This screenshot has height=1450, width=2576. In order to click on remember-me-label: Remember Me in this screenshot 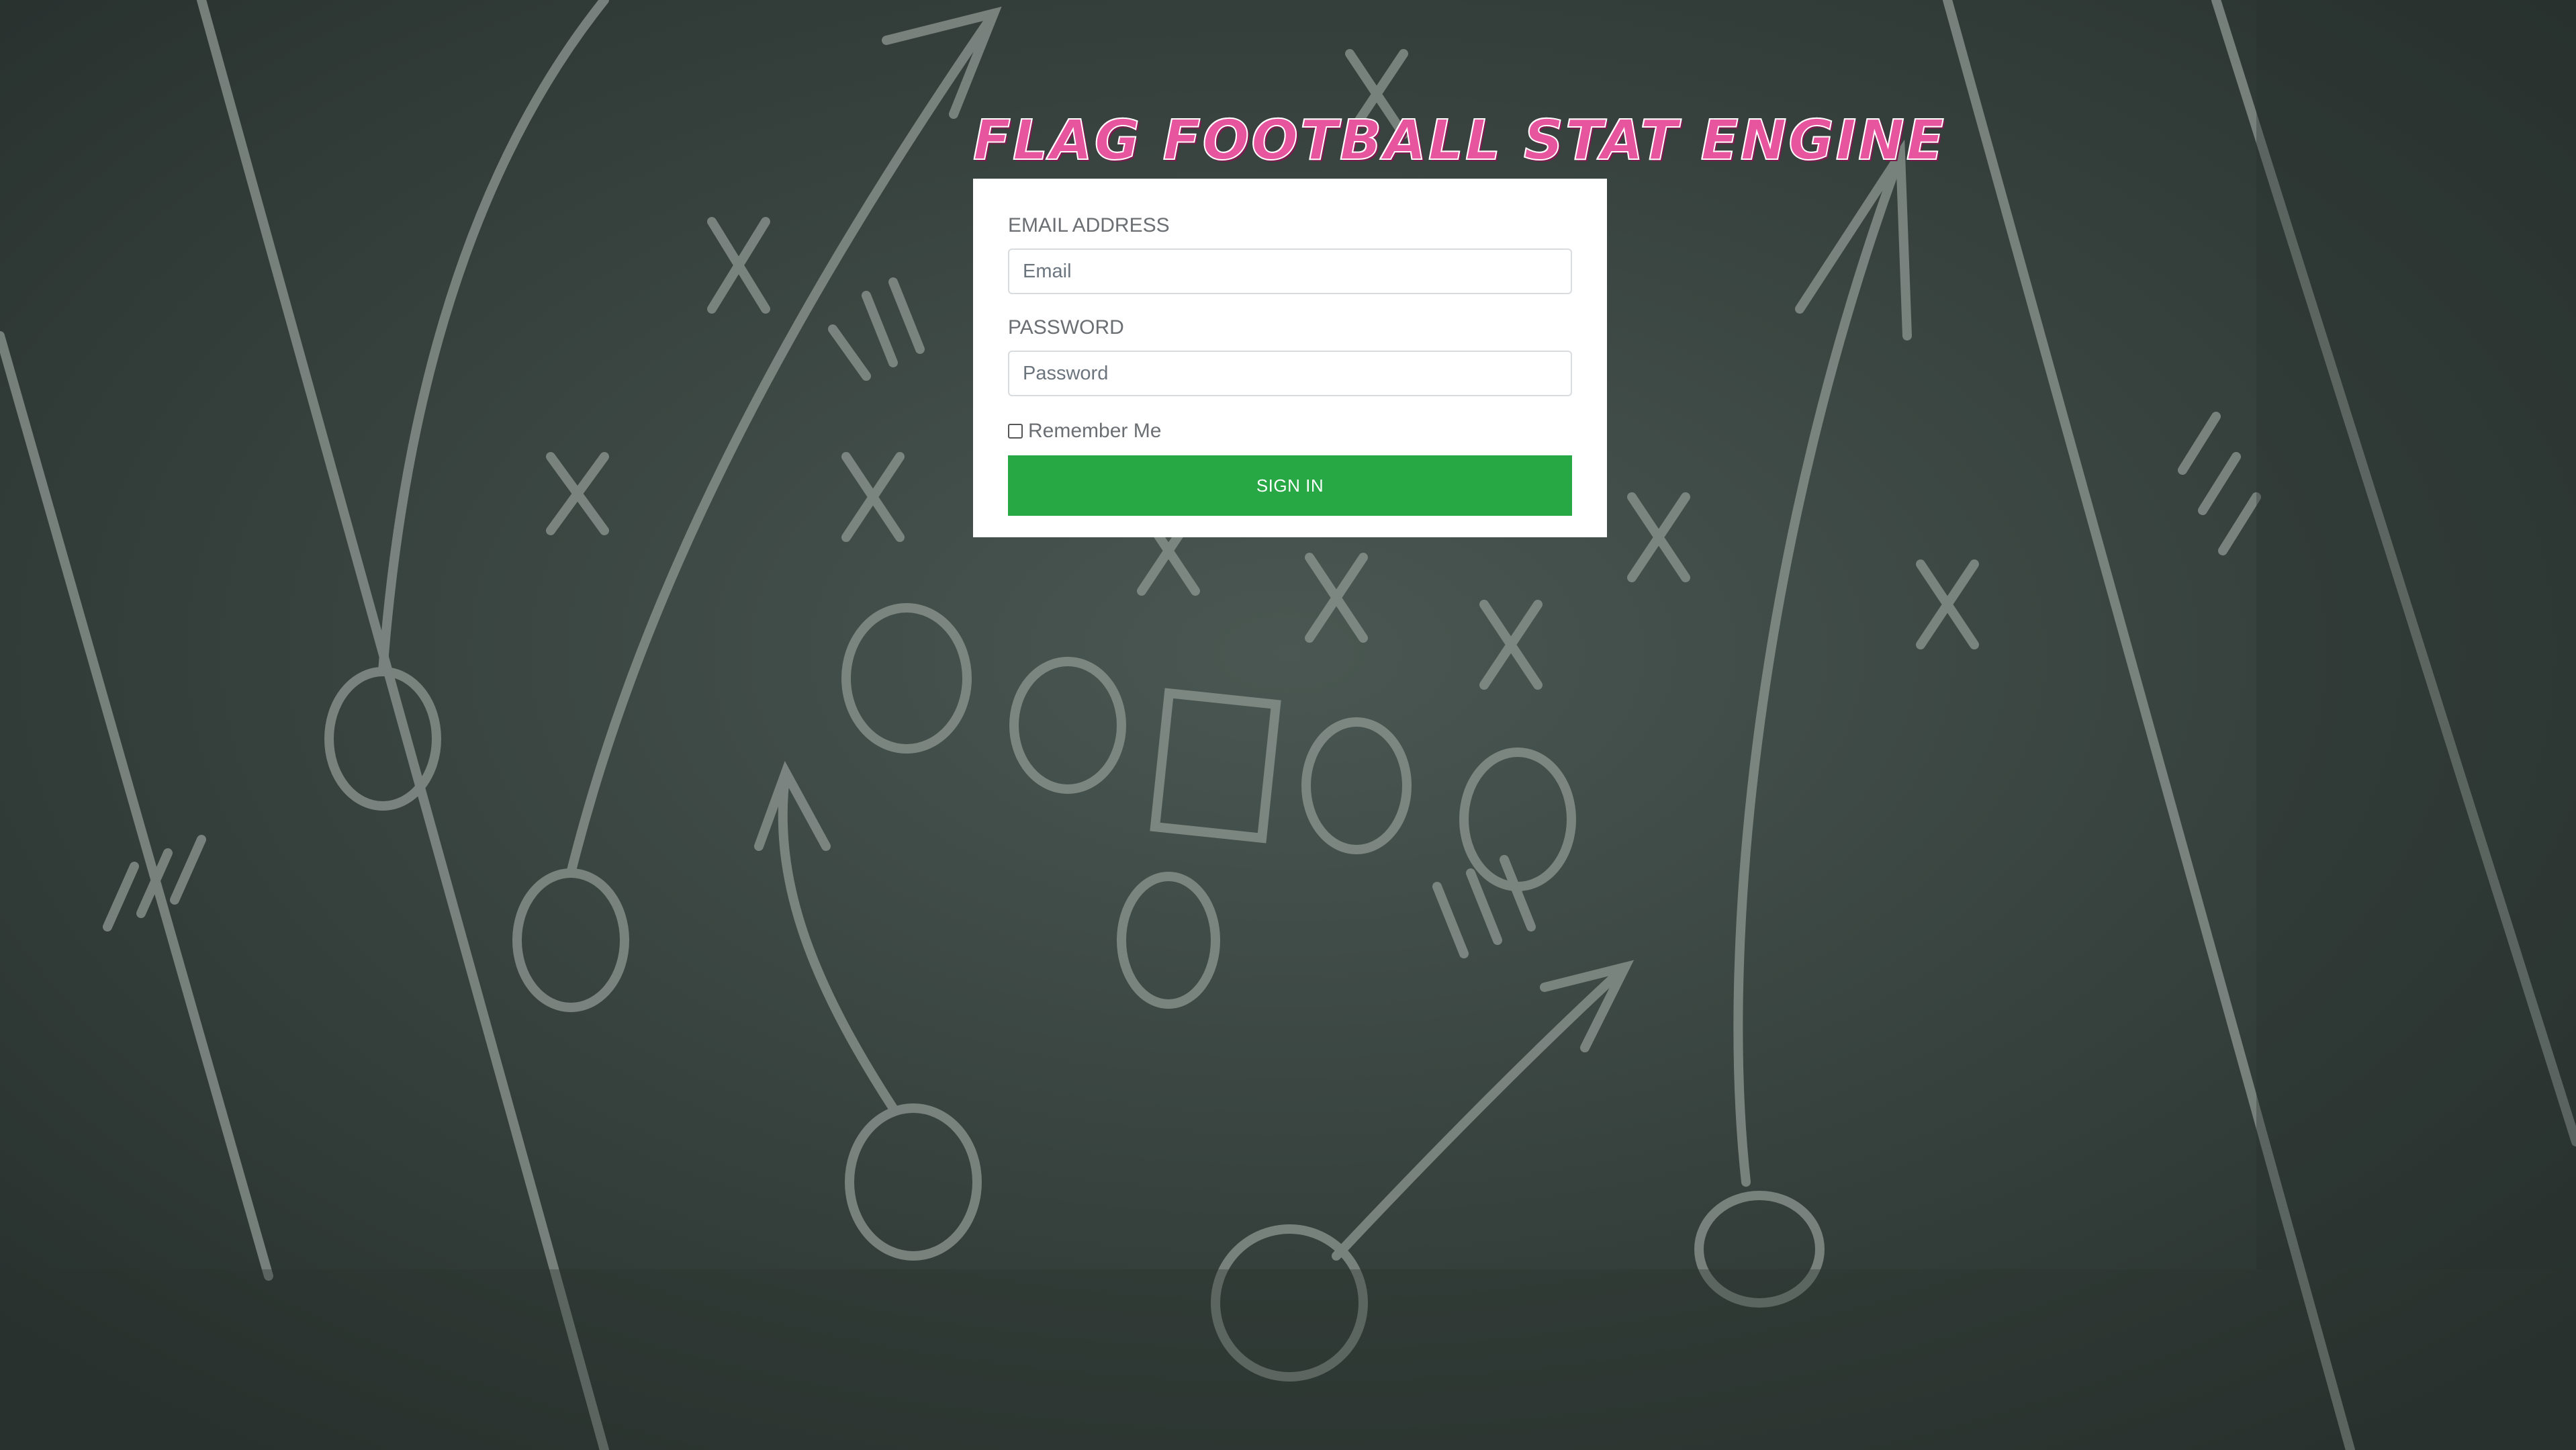, I will do `click(1095, 431)`.